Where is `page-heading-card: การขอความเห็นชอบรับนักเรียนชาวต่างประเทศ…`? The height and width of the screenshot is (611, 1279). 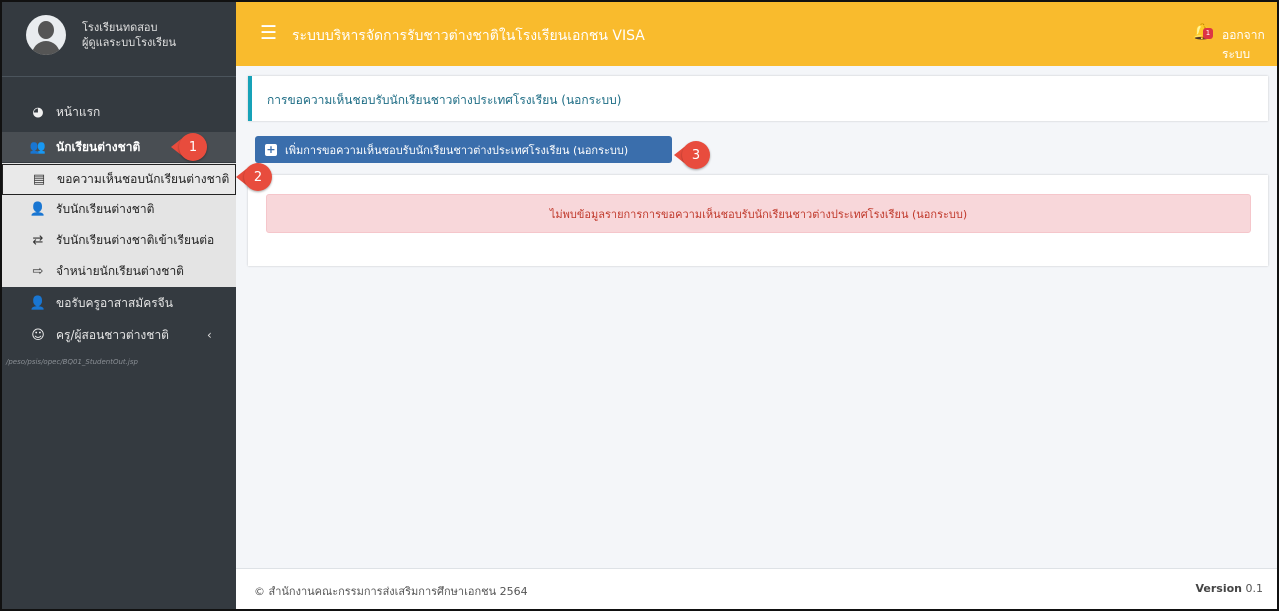
page-heading-card: การขอความเห็นชอบรับนักเรียนชาวต่างประเทศ… is located at coordinates (758, 98).